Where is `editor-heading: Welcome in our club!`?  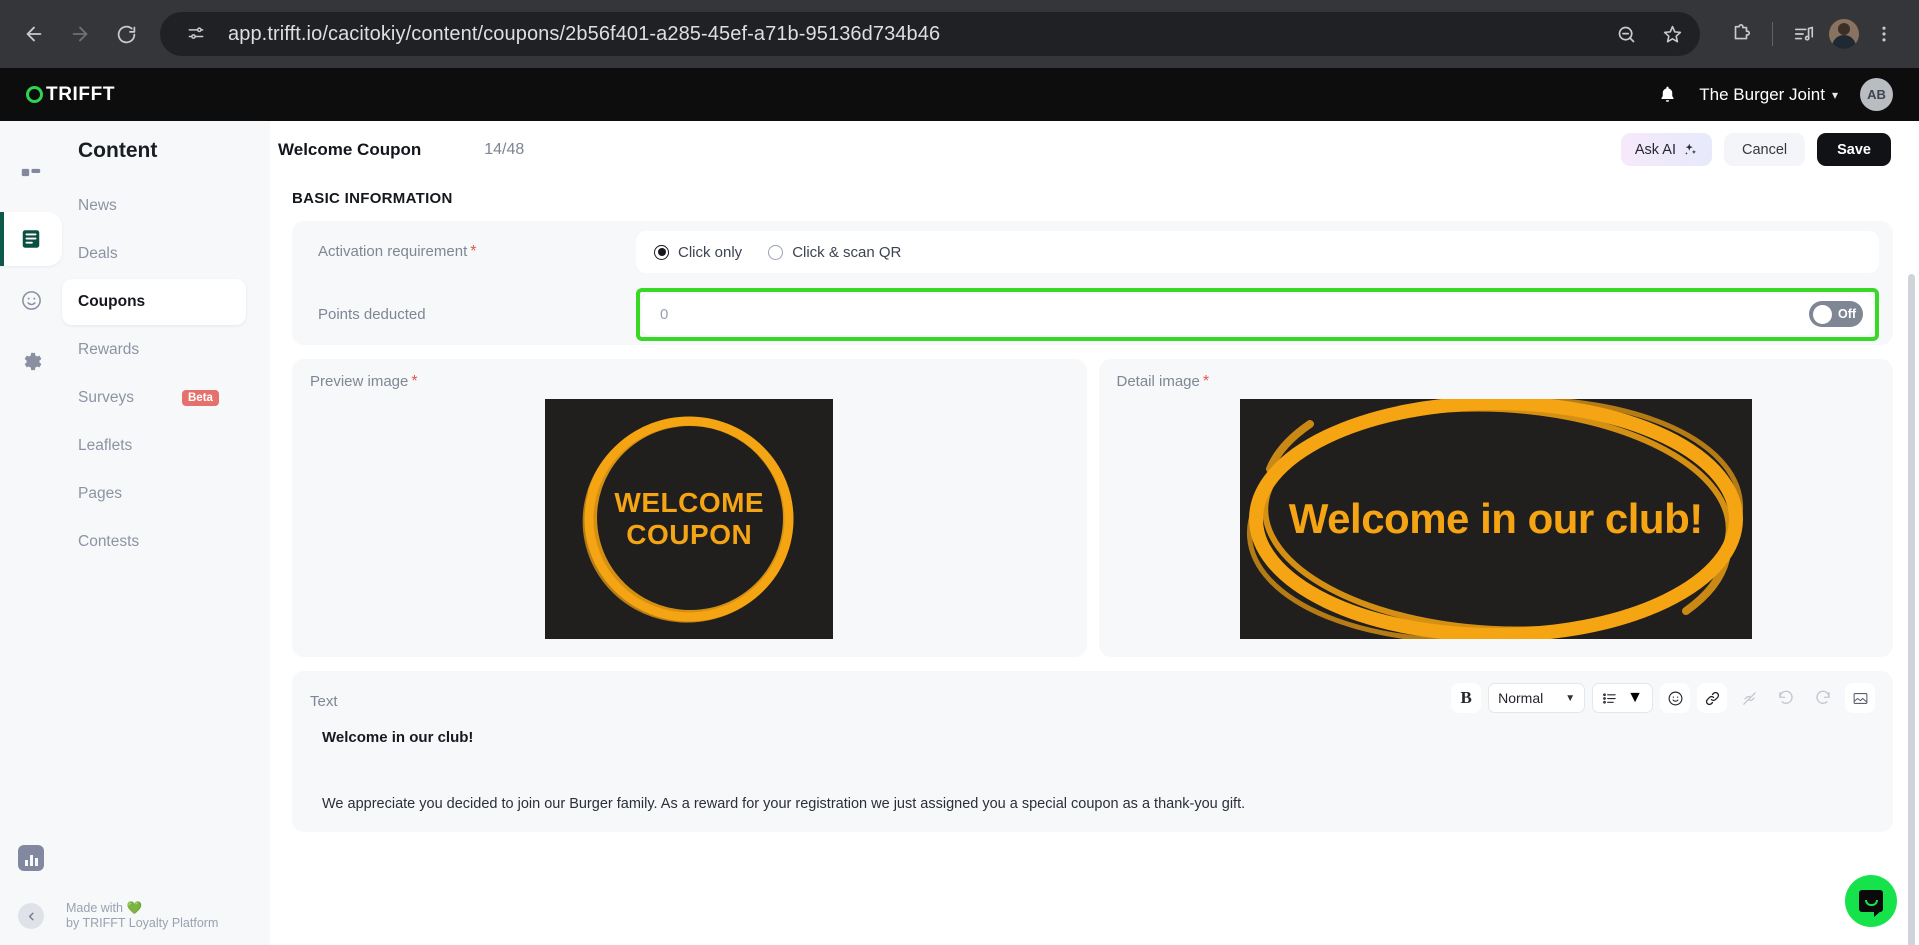 editor-heading: Welcome in our club! is located at coordinates (398, 737).